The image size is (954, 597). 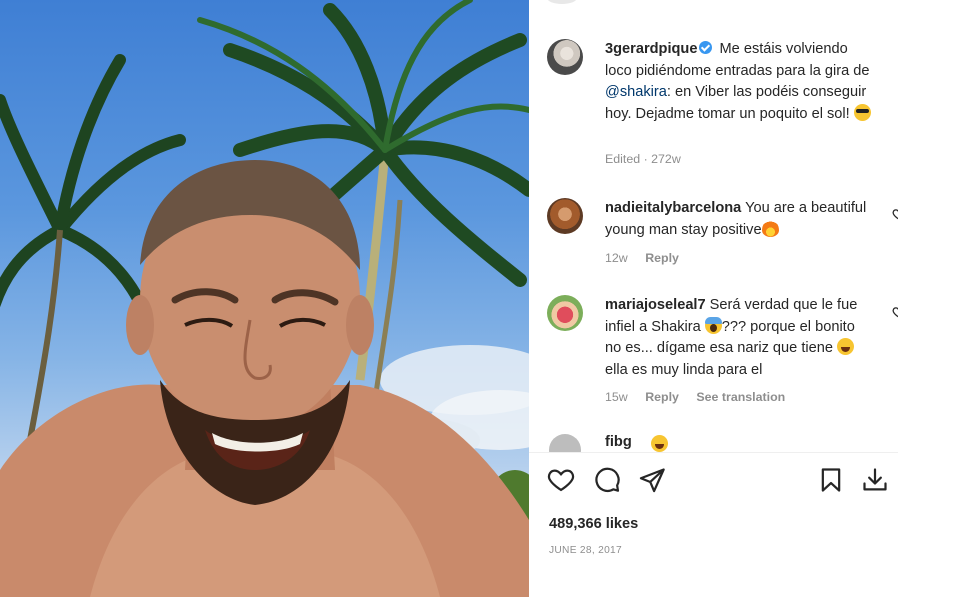 What do you see at coordinates (618, 442) in the screenshot?
I see `comment-username: fibg` at bounding box center [618, 442].